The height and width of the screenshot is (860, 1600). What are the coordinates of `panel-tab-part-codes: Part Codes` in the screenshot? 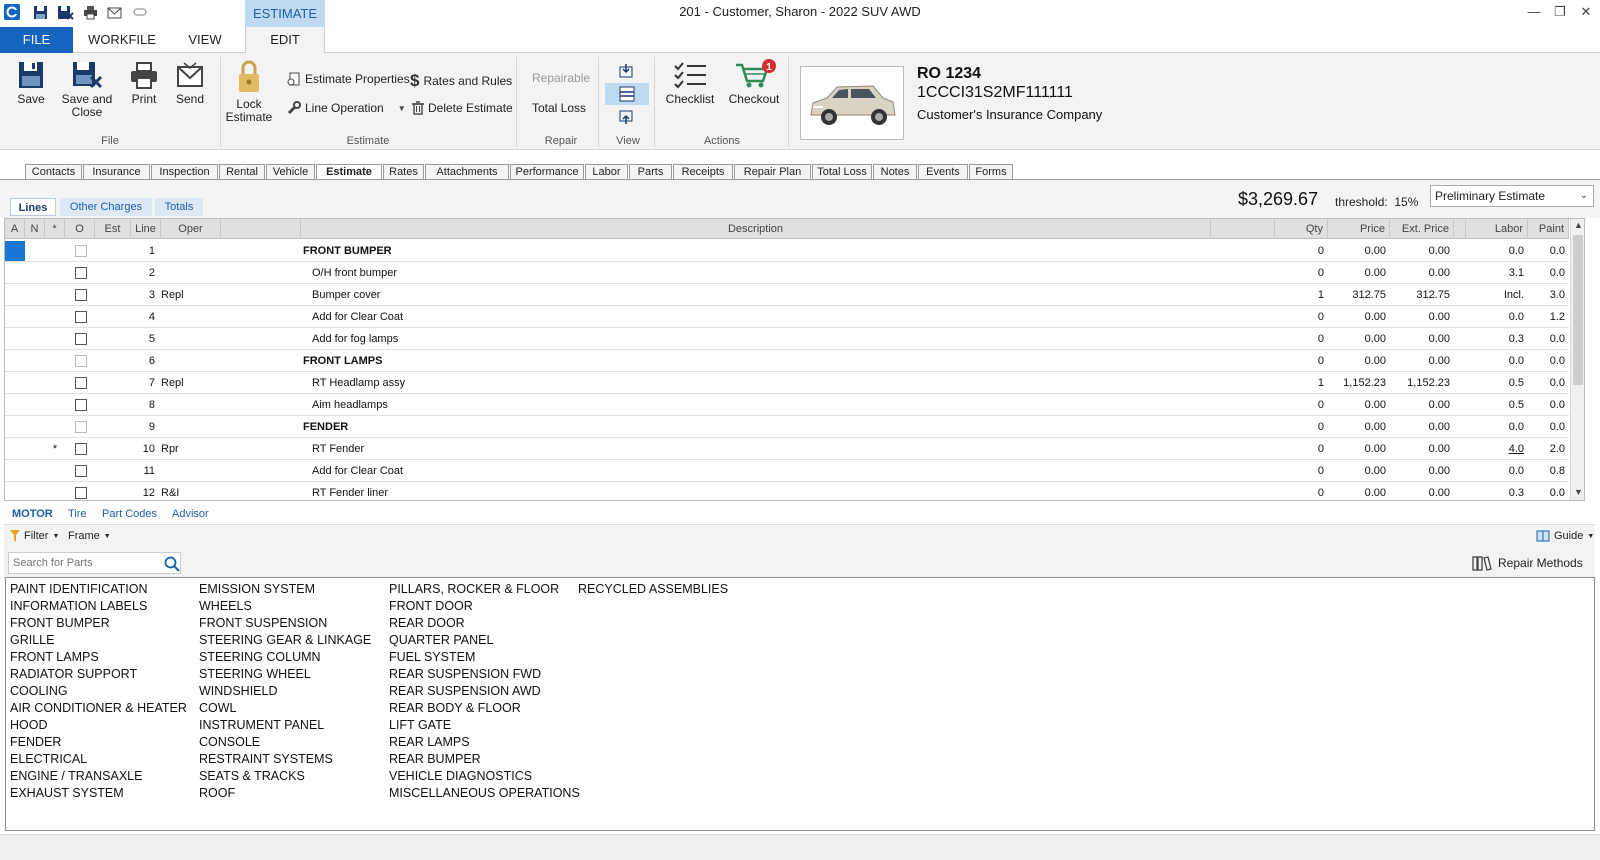 It's located at (129, 514).